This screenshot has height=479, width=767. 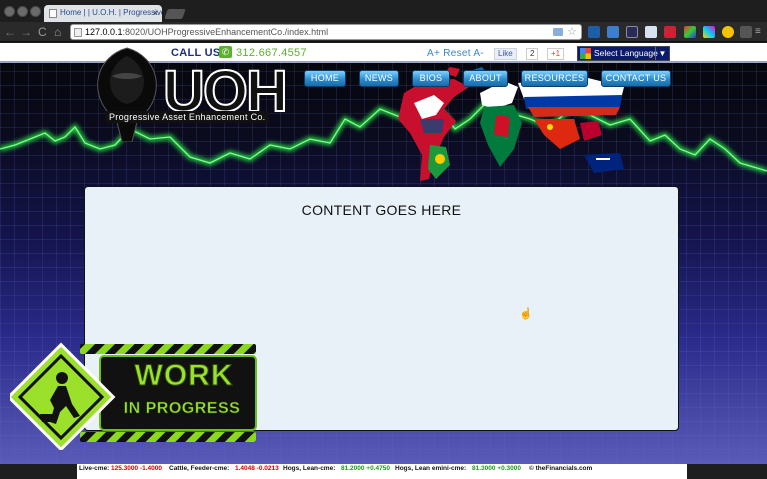 I want to click on tab-close-icon: ×, so click(x=155, y=13).